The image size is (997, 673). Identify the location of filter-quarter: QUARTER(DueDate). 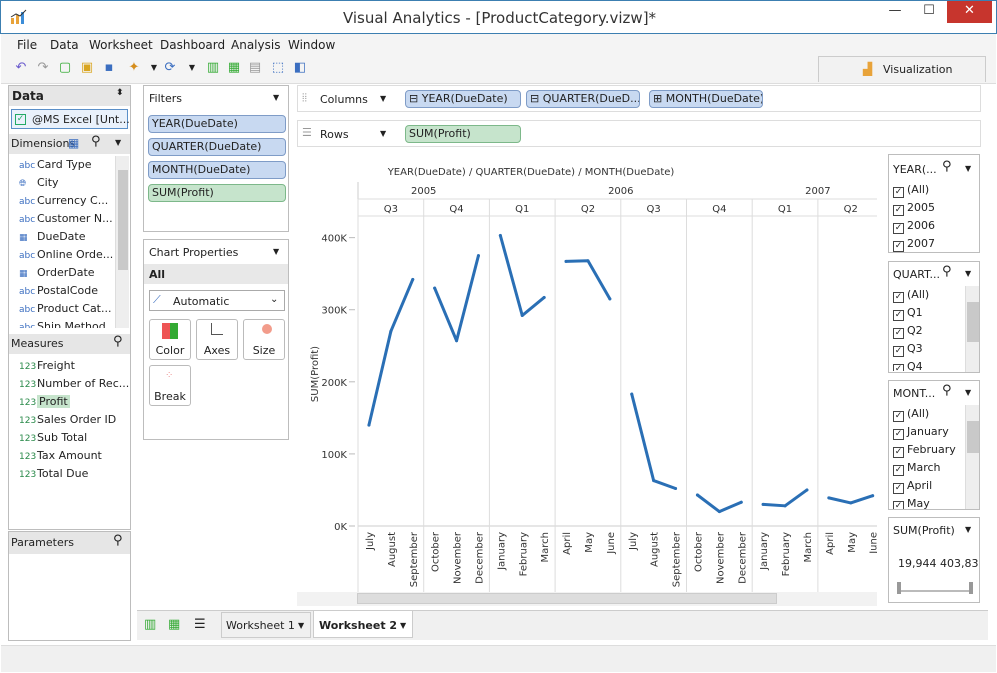
(217, 147).